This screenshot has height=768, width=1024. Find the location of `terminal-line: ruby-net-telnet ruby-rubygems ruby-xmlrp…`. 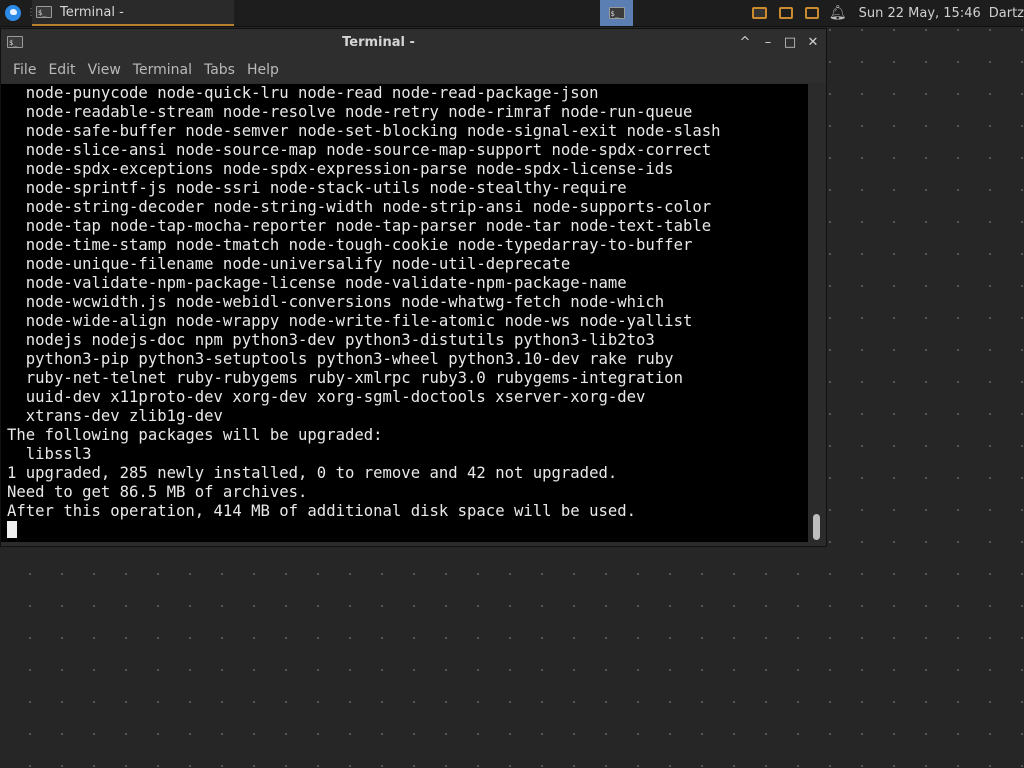

terminal-line: ruby-net-telnet ruby-rubygems ruby-xmlrp… is located at coordinates (345, 378).